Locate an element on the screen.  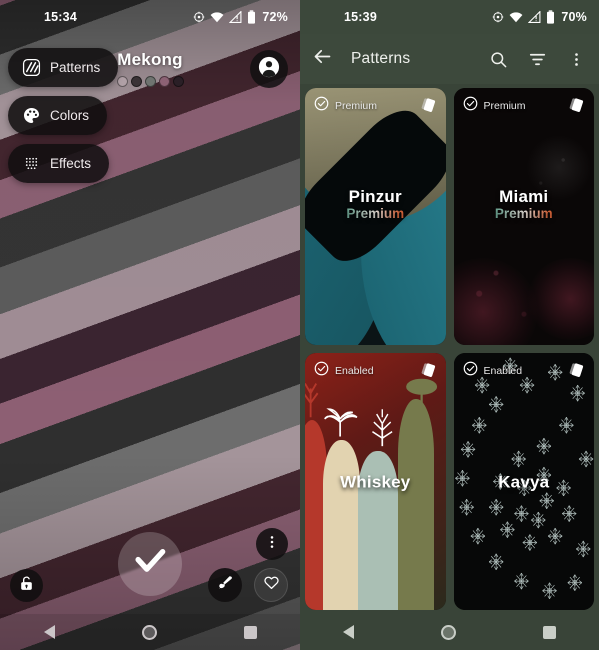
status-time: 15:34 is located at coordinates (60, 17).